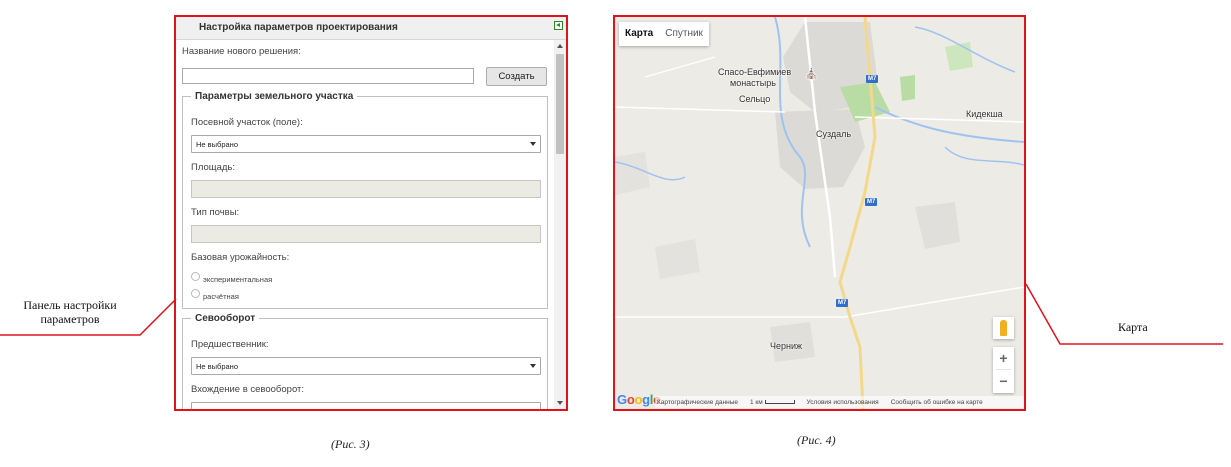 The height and width of the screenshot is (467, 1231). I want to click on callout-map-label: Карта, so click(1133, 327).